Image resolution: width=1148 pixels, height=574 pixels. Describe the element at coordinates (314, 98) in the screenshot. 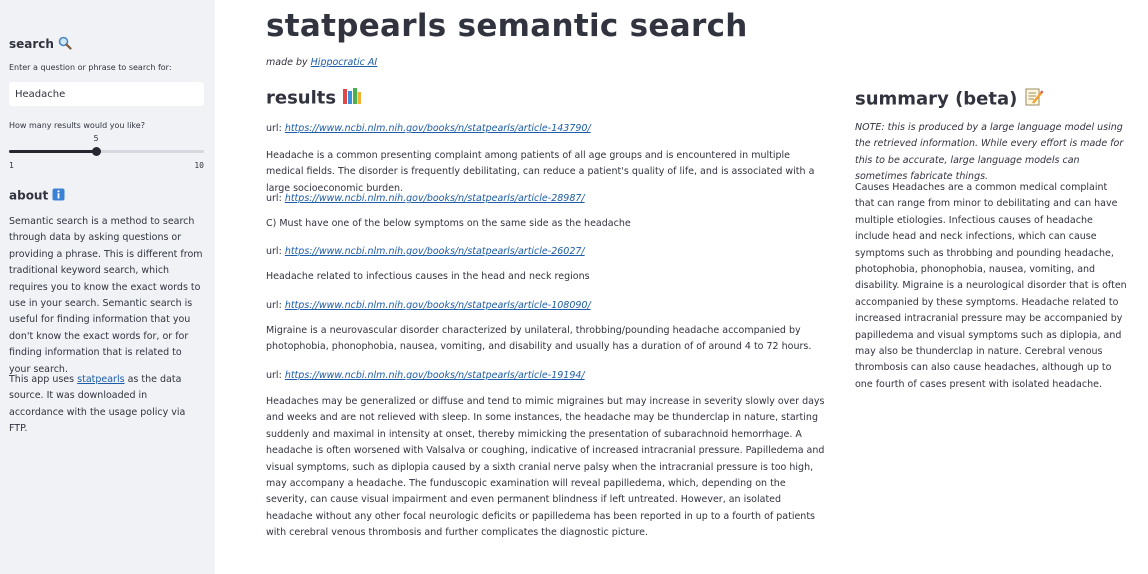

I see `results-heading: results` at that location.